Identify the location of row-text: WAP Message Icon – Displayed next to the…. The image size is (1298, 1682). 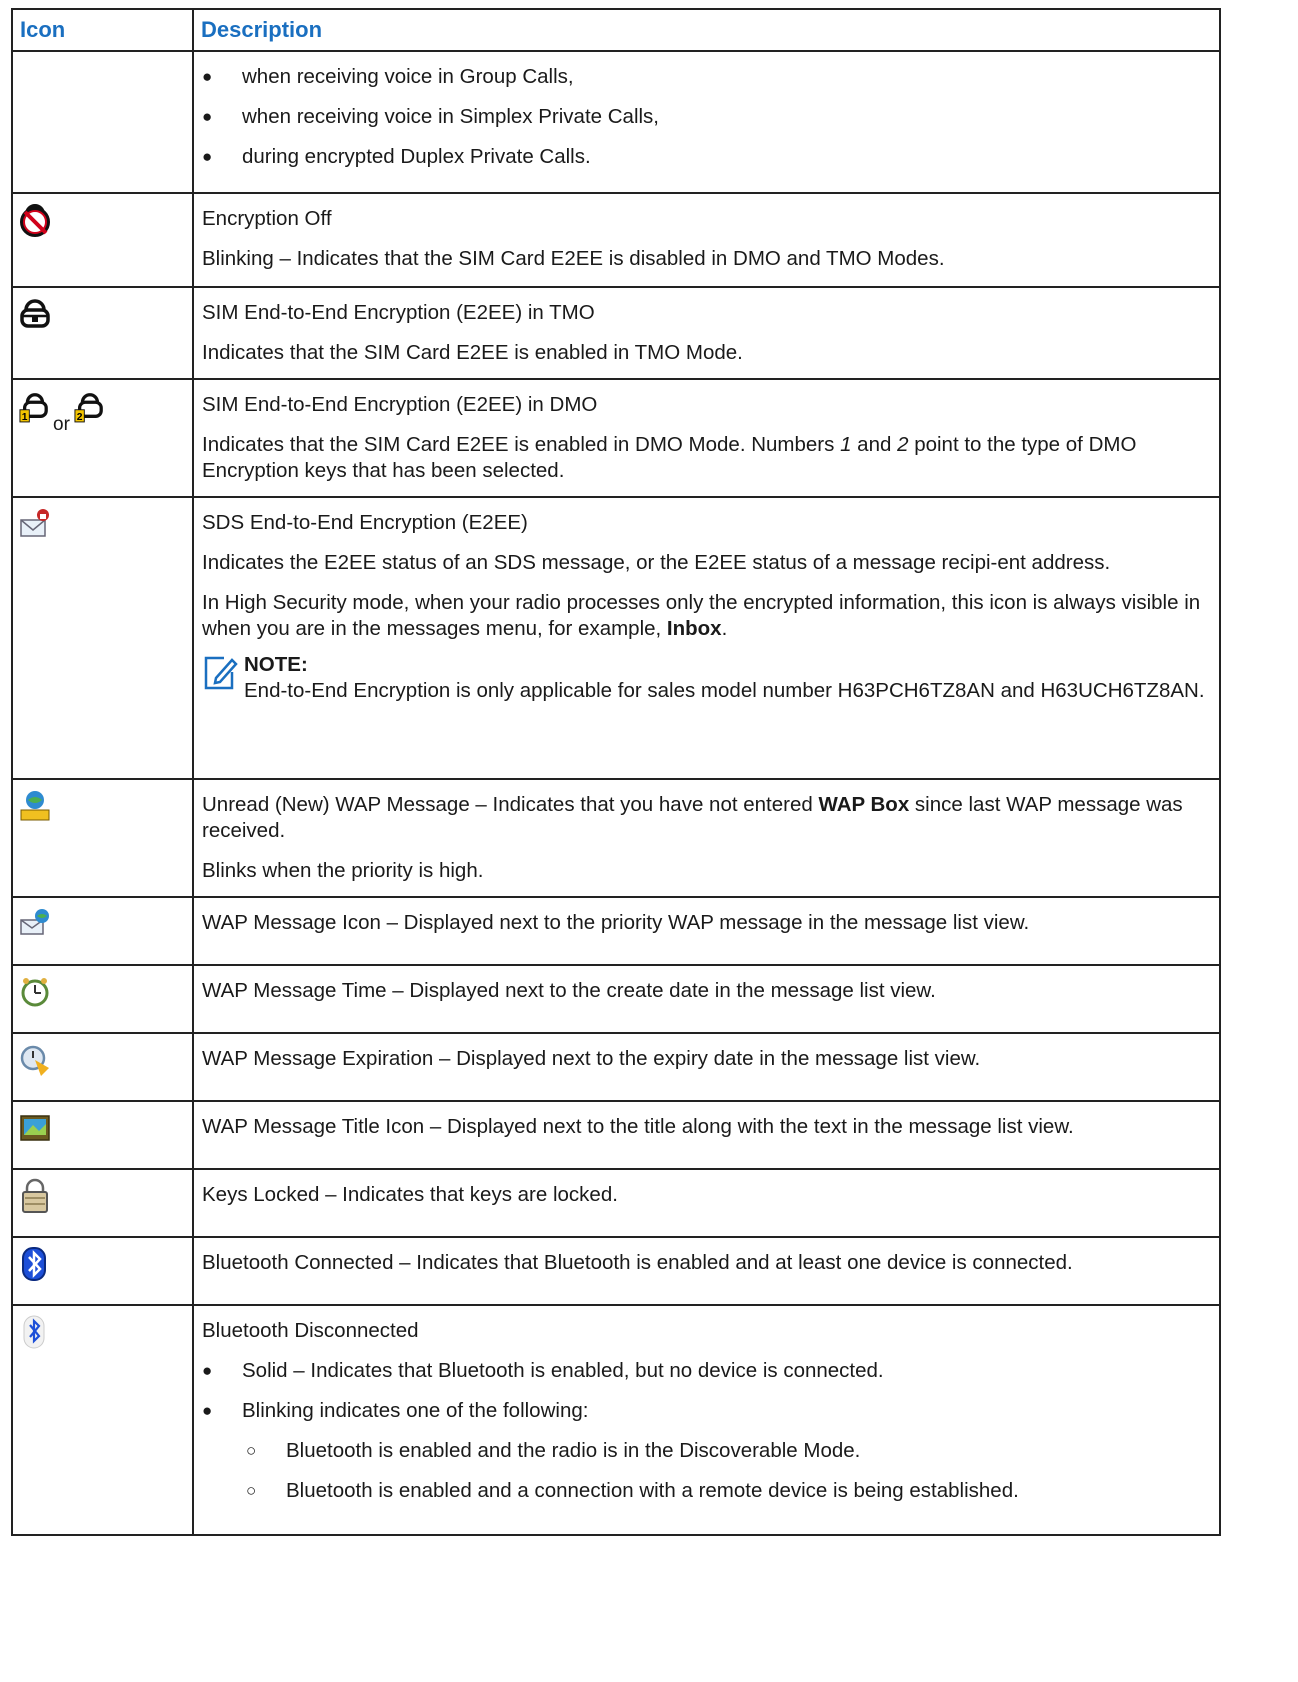
(616, 922).